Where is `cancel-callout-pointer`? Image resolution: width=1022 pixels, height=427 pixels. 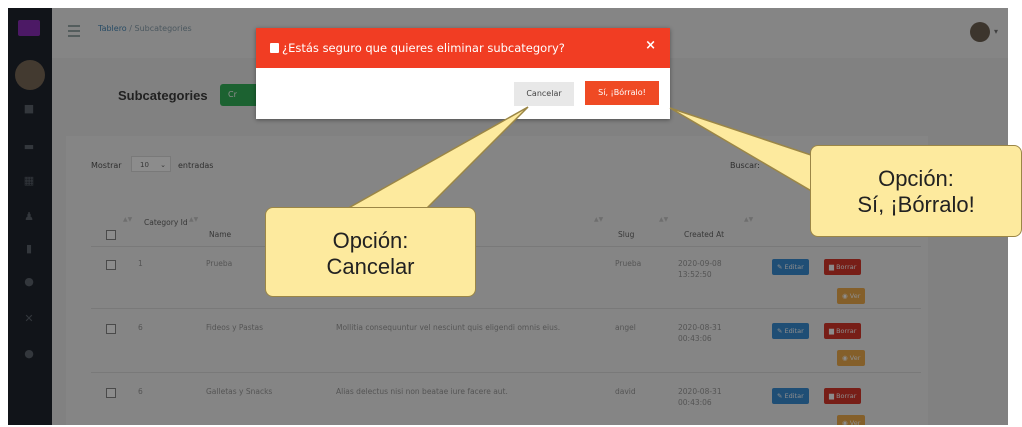 cancel-callout-pointer is located at coordinates (431, 161).